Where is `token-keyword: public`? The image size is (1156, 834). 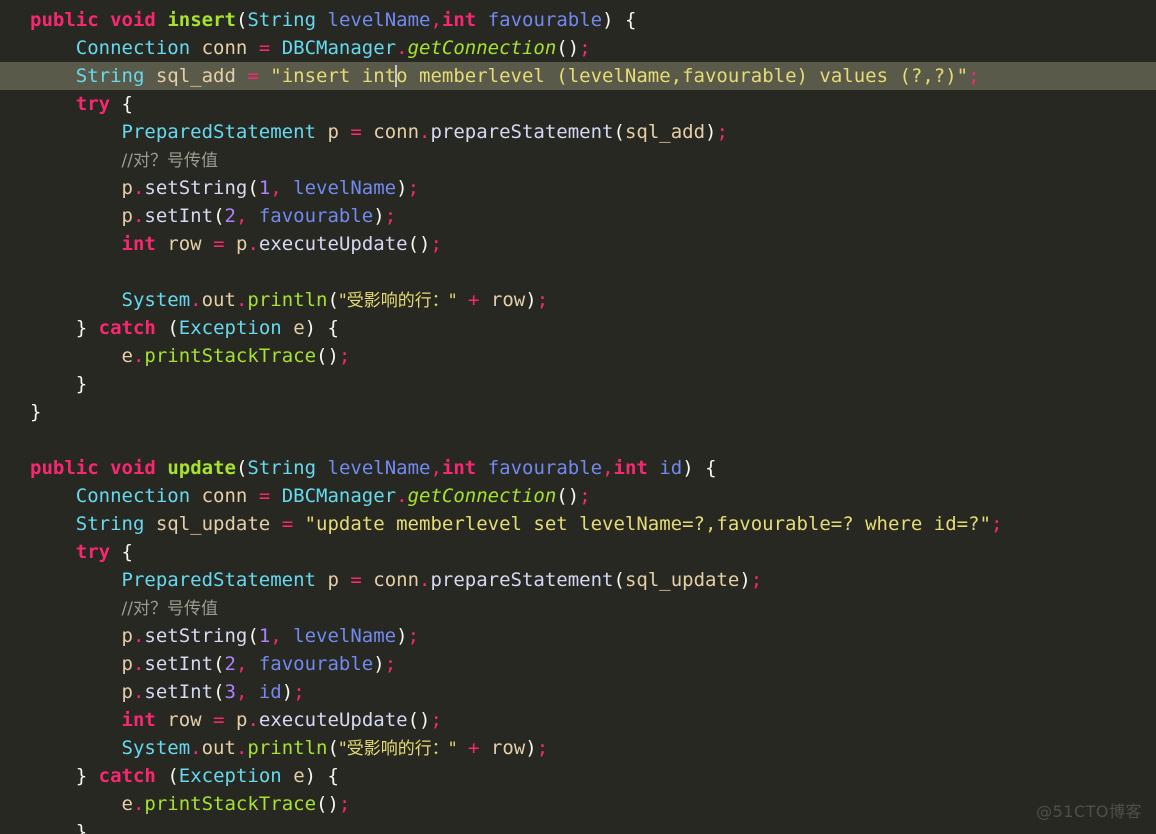
token-keyword: public is located at coordinates (64, 20).